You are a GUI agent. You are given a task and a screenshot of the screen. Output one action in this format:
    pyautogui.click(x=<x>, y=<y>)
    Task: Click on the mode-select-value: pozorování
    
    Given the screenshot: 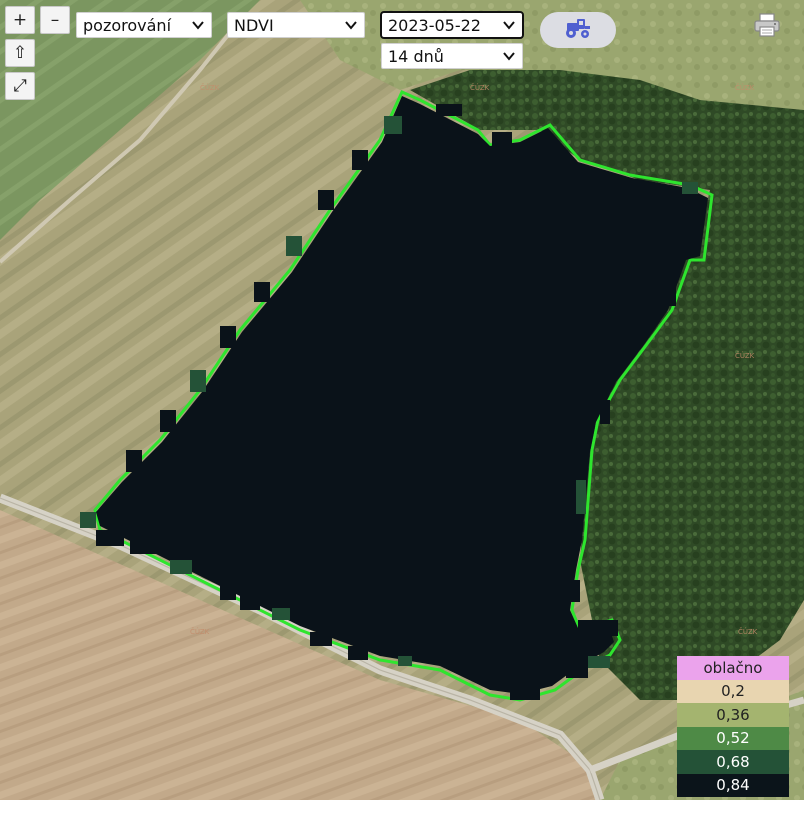 What is the action you would take?
    pyautogui.click(x=127, y=25)
    